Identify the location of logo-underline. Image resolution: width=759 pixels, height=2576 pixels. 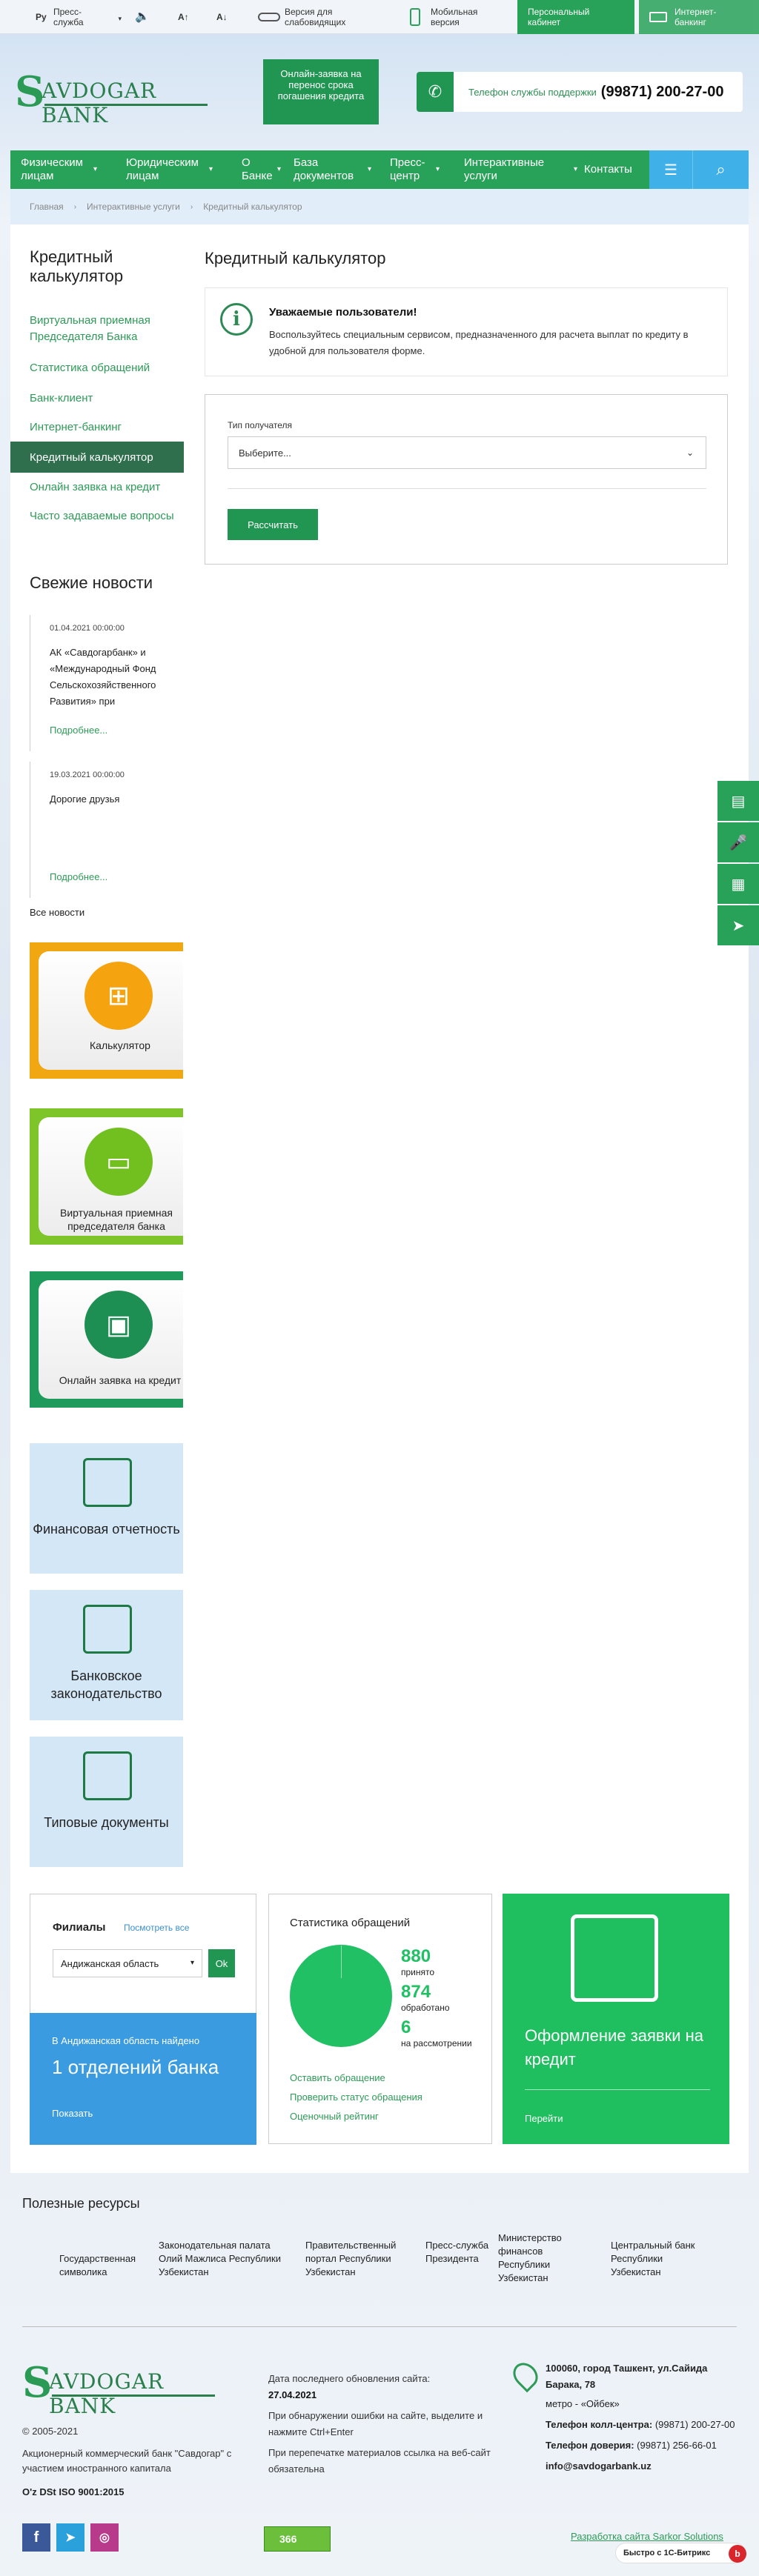
(133, 2395).